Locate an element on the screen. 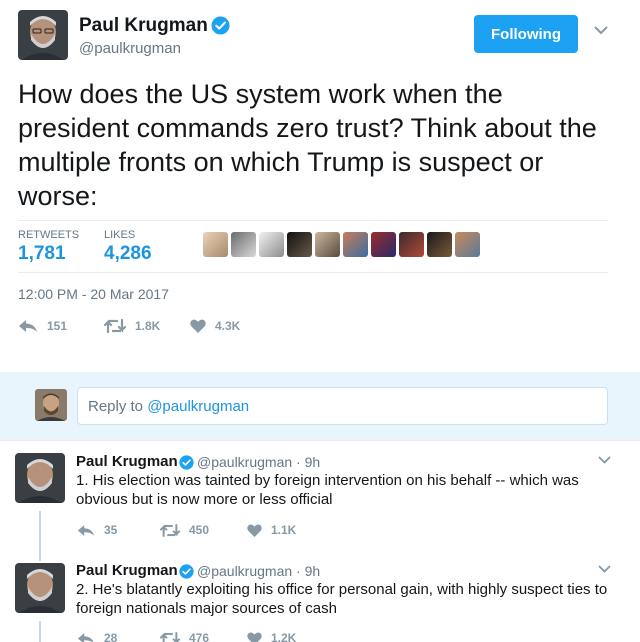 The image size is (640, 642). retweet-action: 1.8K is located at coordinates (132, 326).